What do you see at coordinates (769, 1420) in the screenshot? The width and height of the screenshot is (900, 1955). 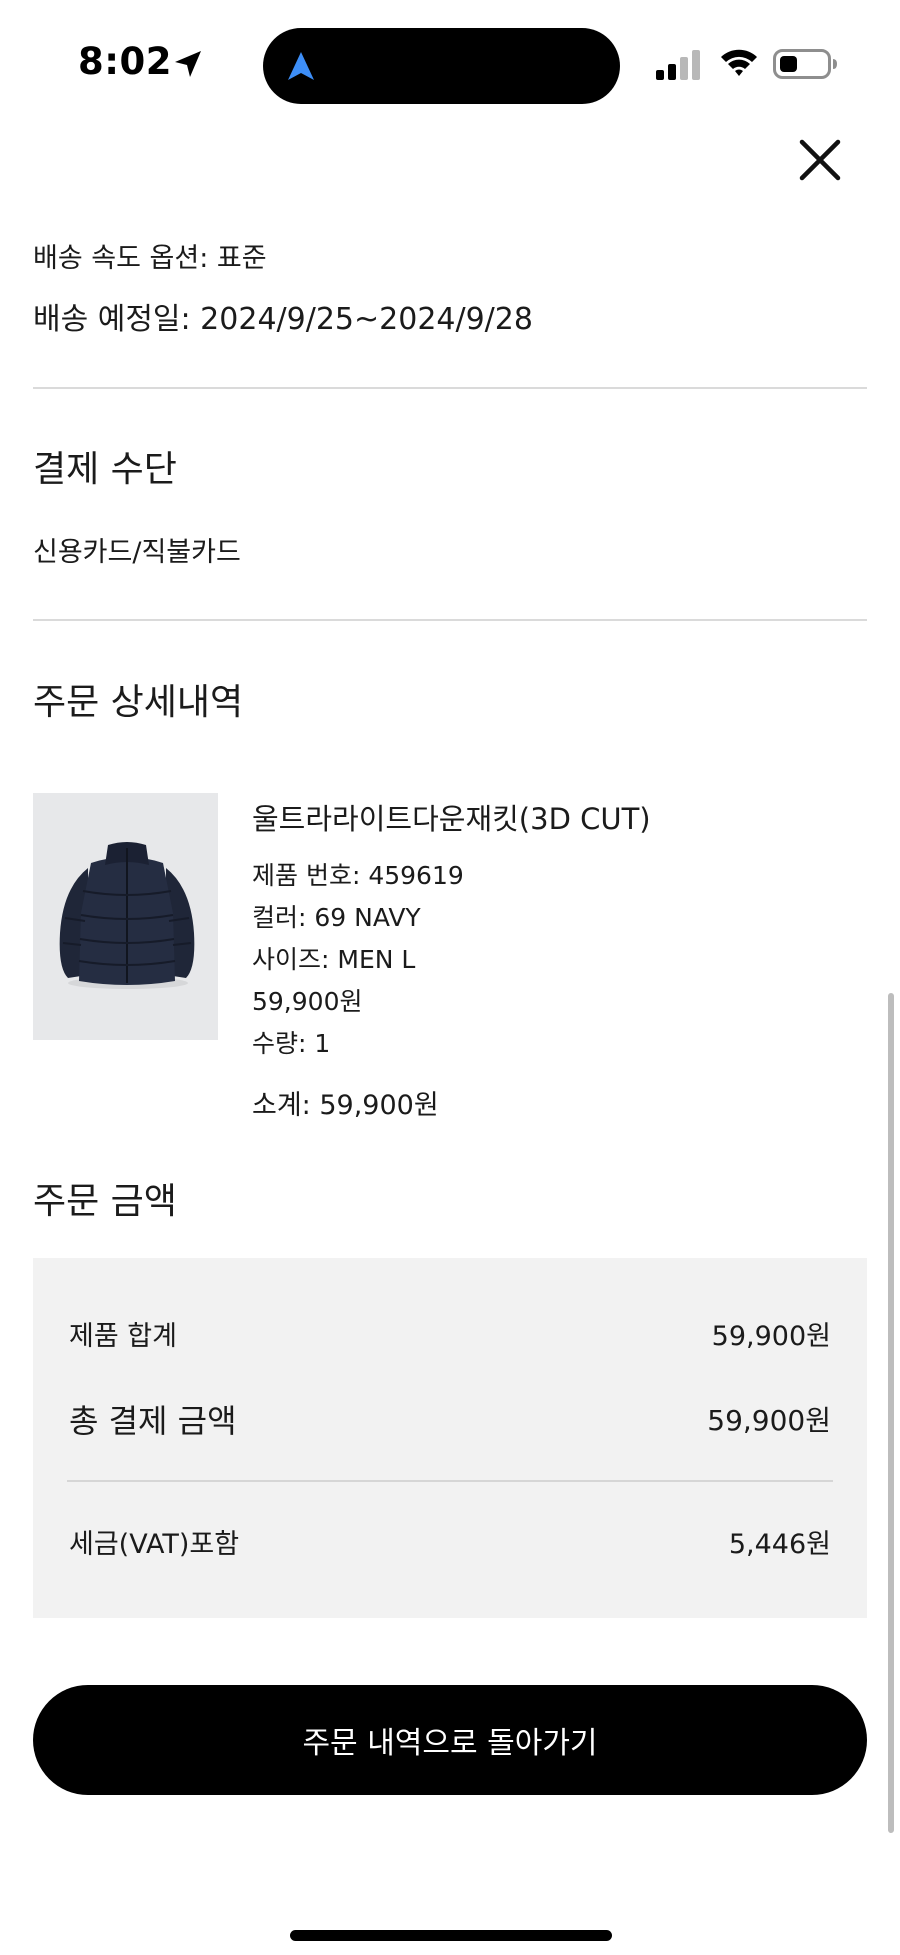 I see `grand-total-value: 59,900원` at bounding box center [769, 1420].